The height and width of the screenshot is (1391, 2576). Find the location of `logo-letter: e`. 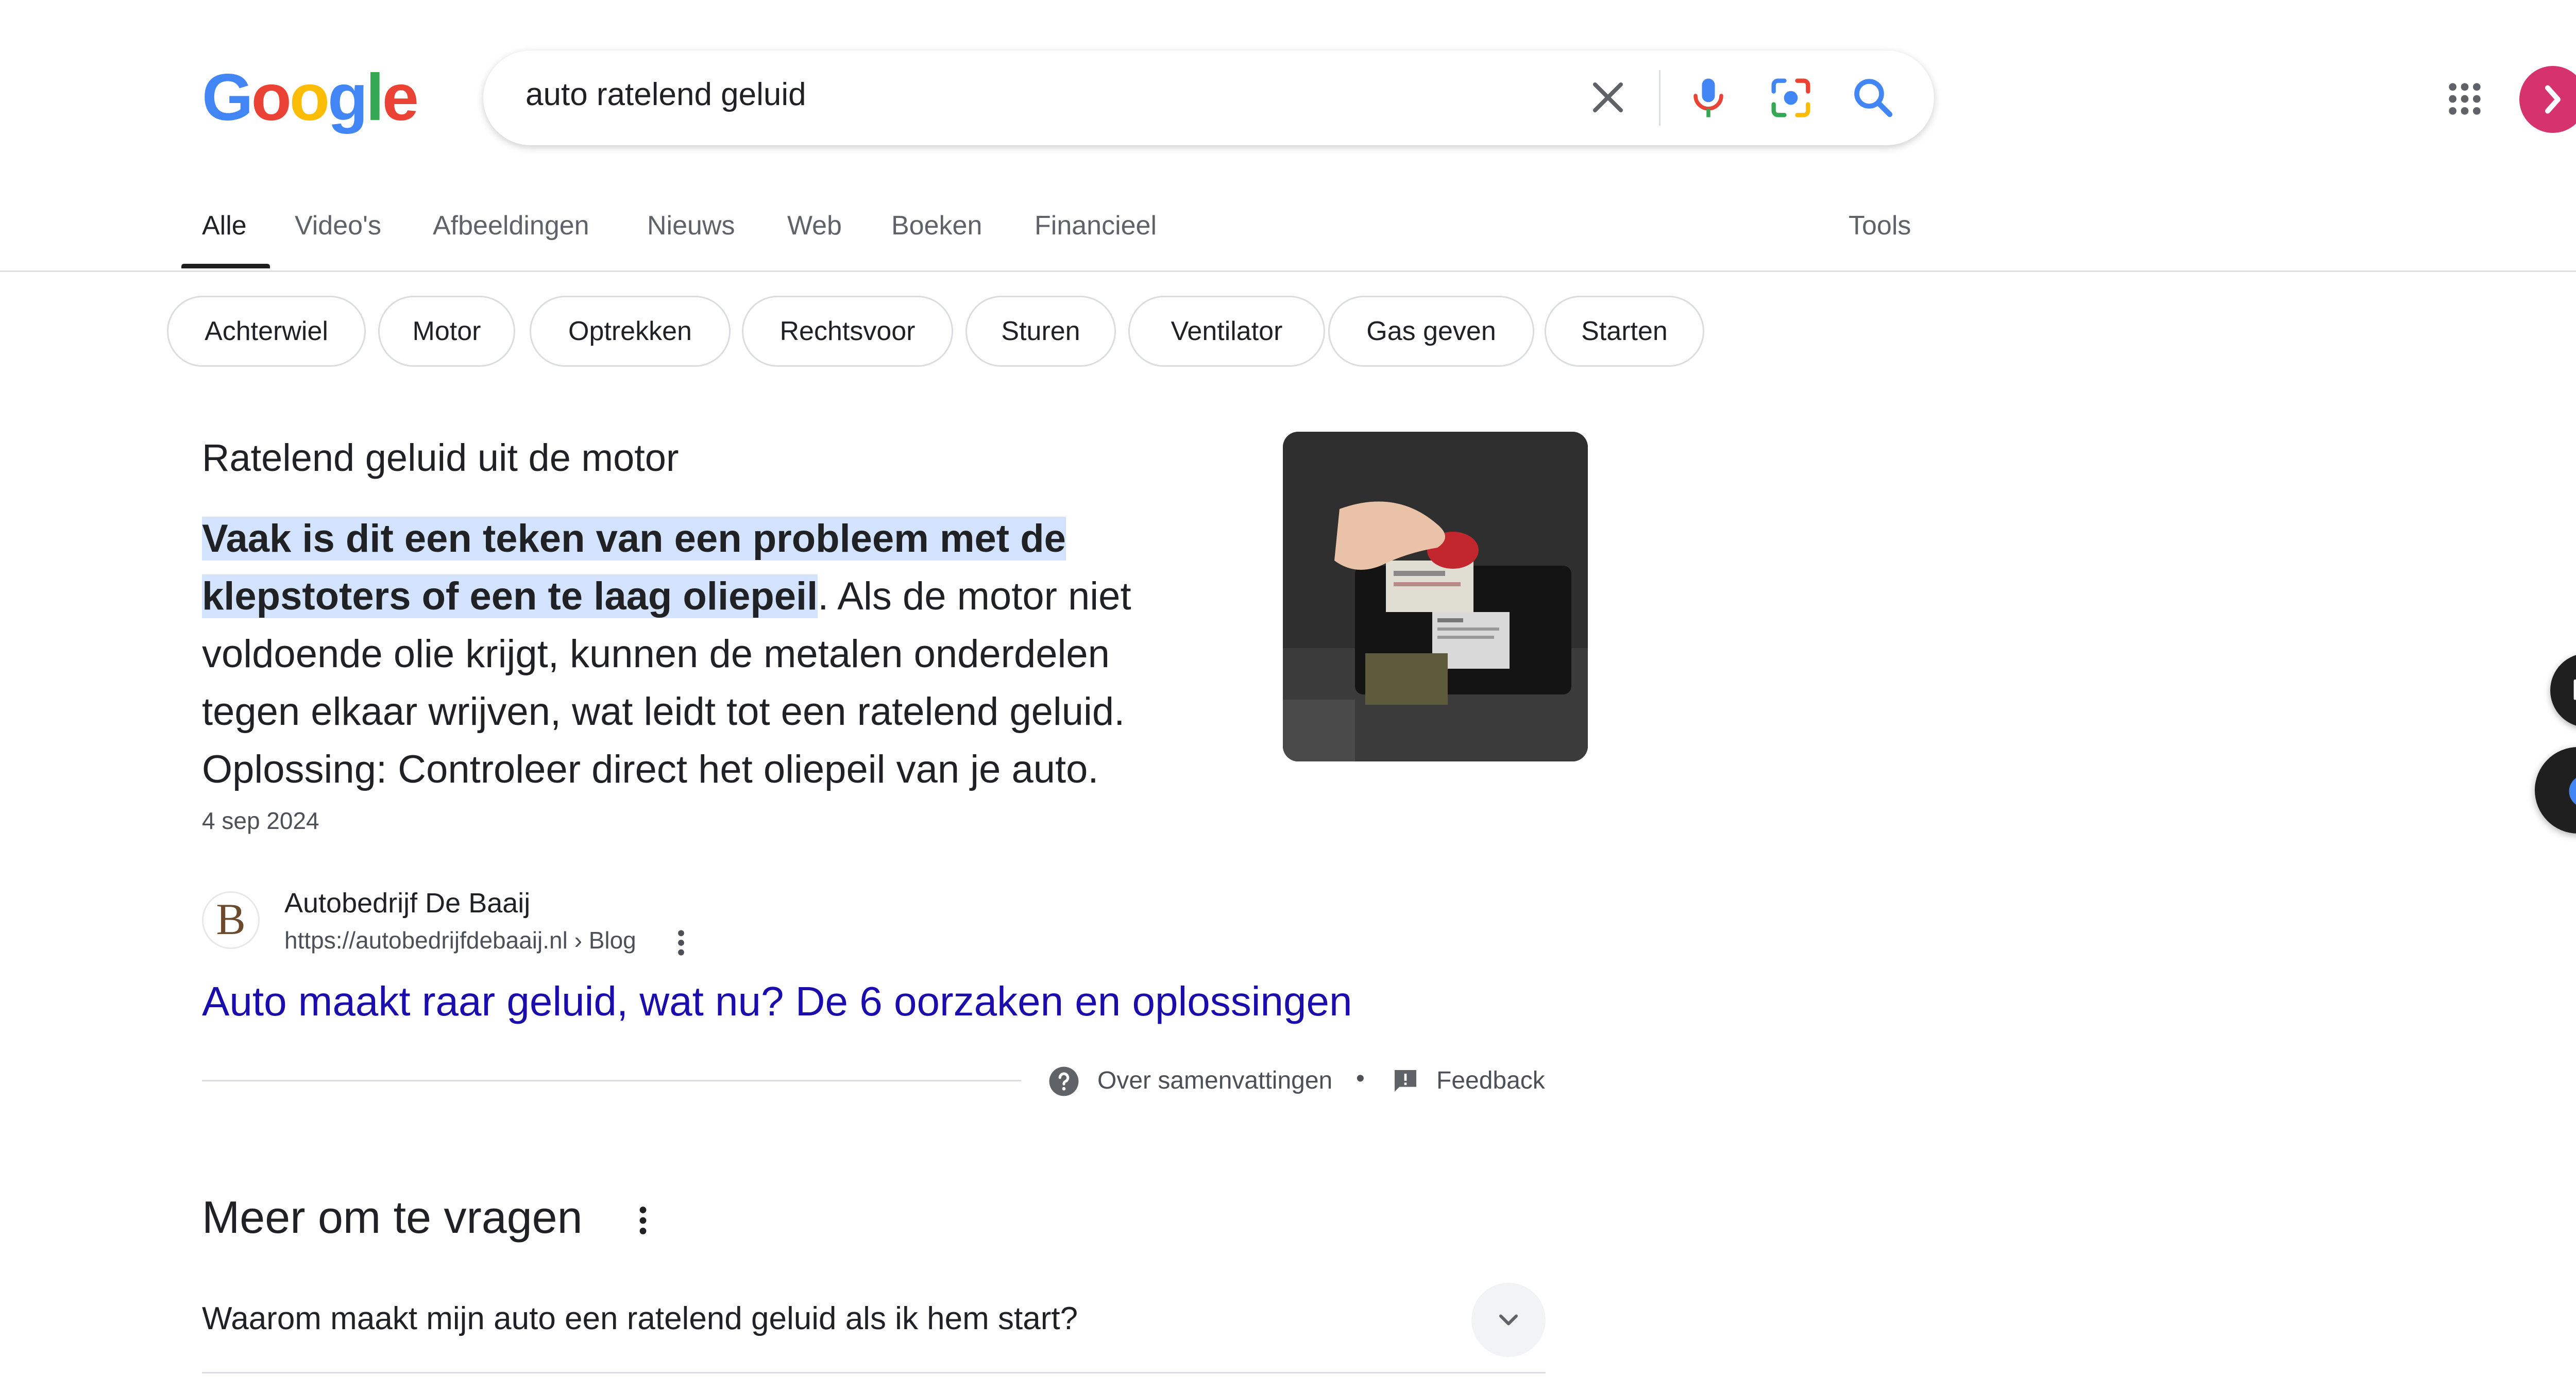

logo-letter: e is located at coordinates (400, 97).